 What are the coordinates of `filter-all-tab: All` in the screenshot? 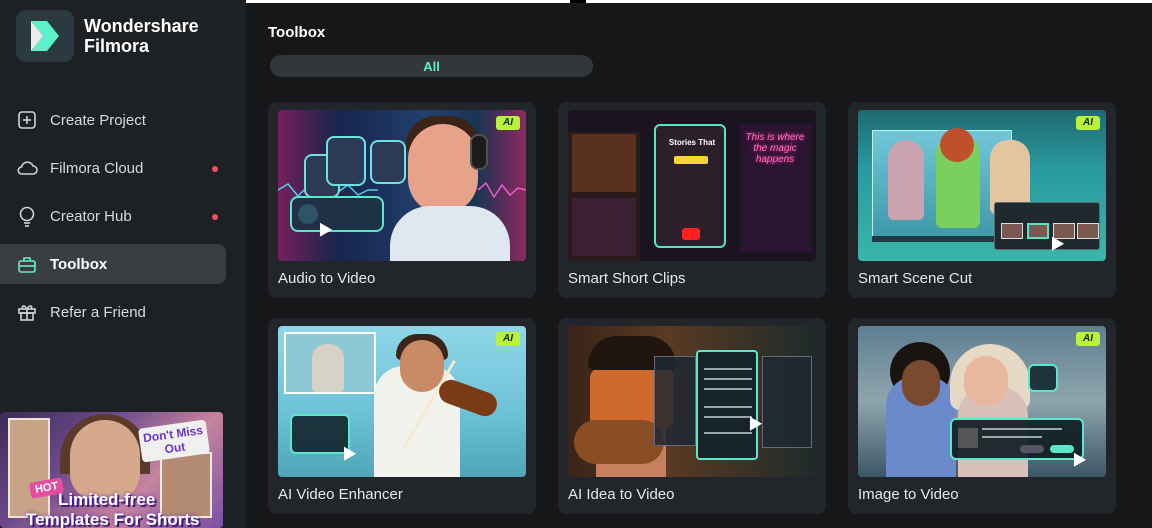 It's located at (431, 66).